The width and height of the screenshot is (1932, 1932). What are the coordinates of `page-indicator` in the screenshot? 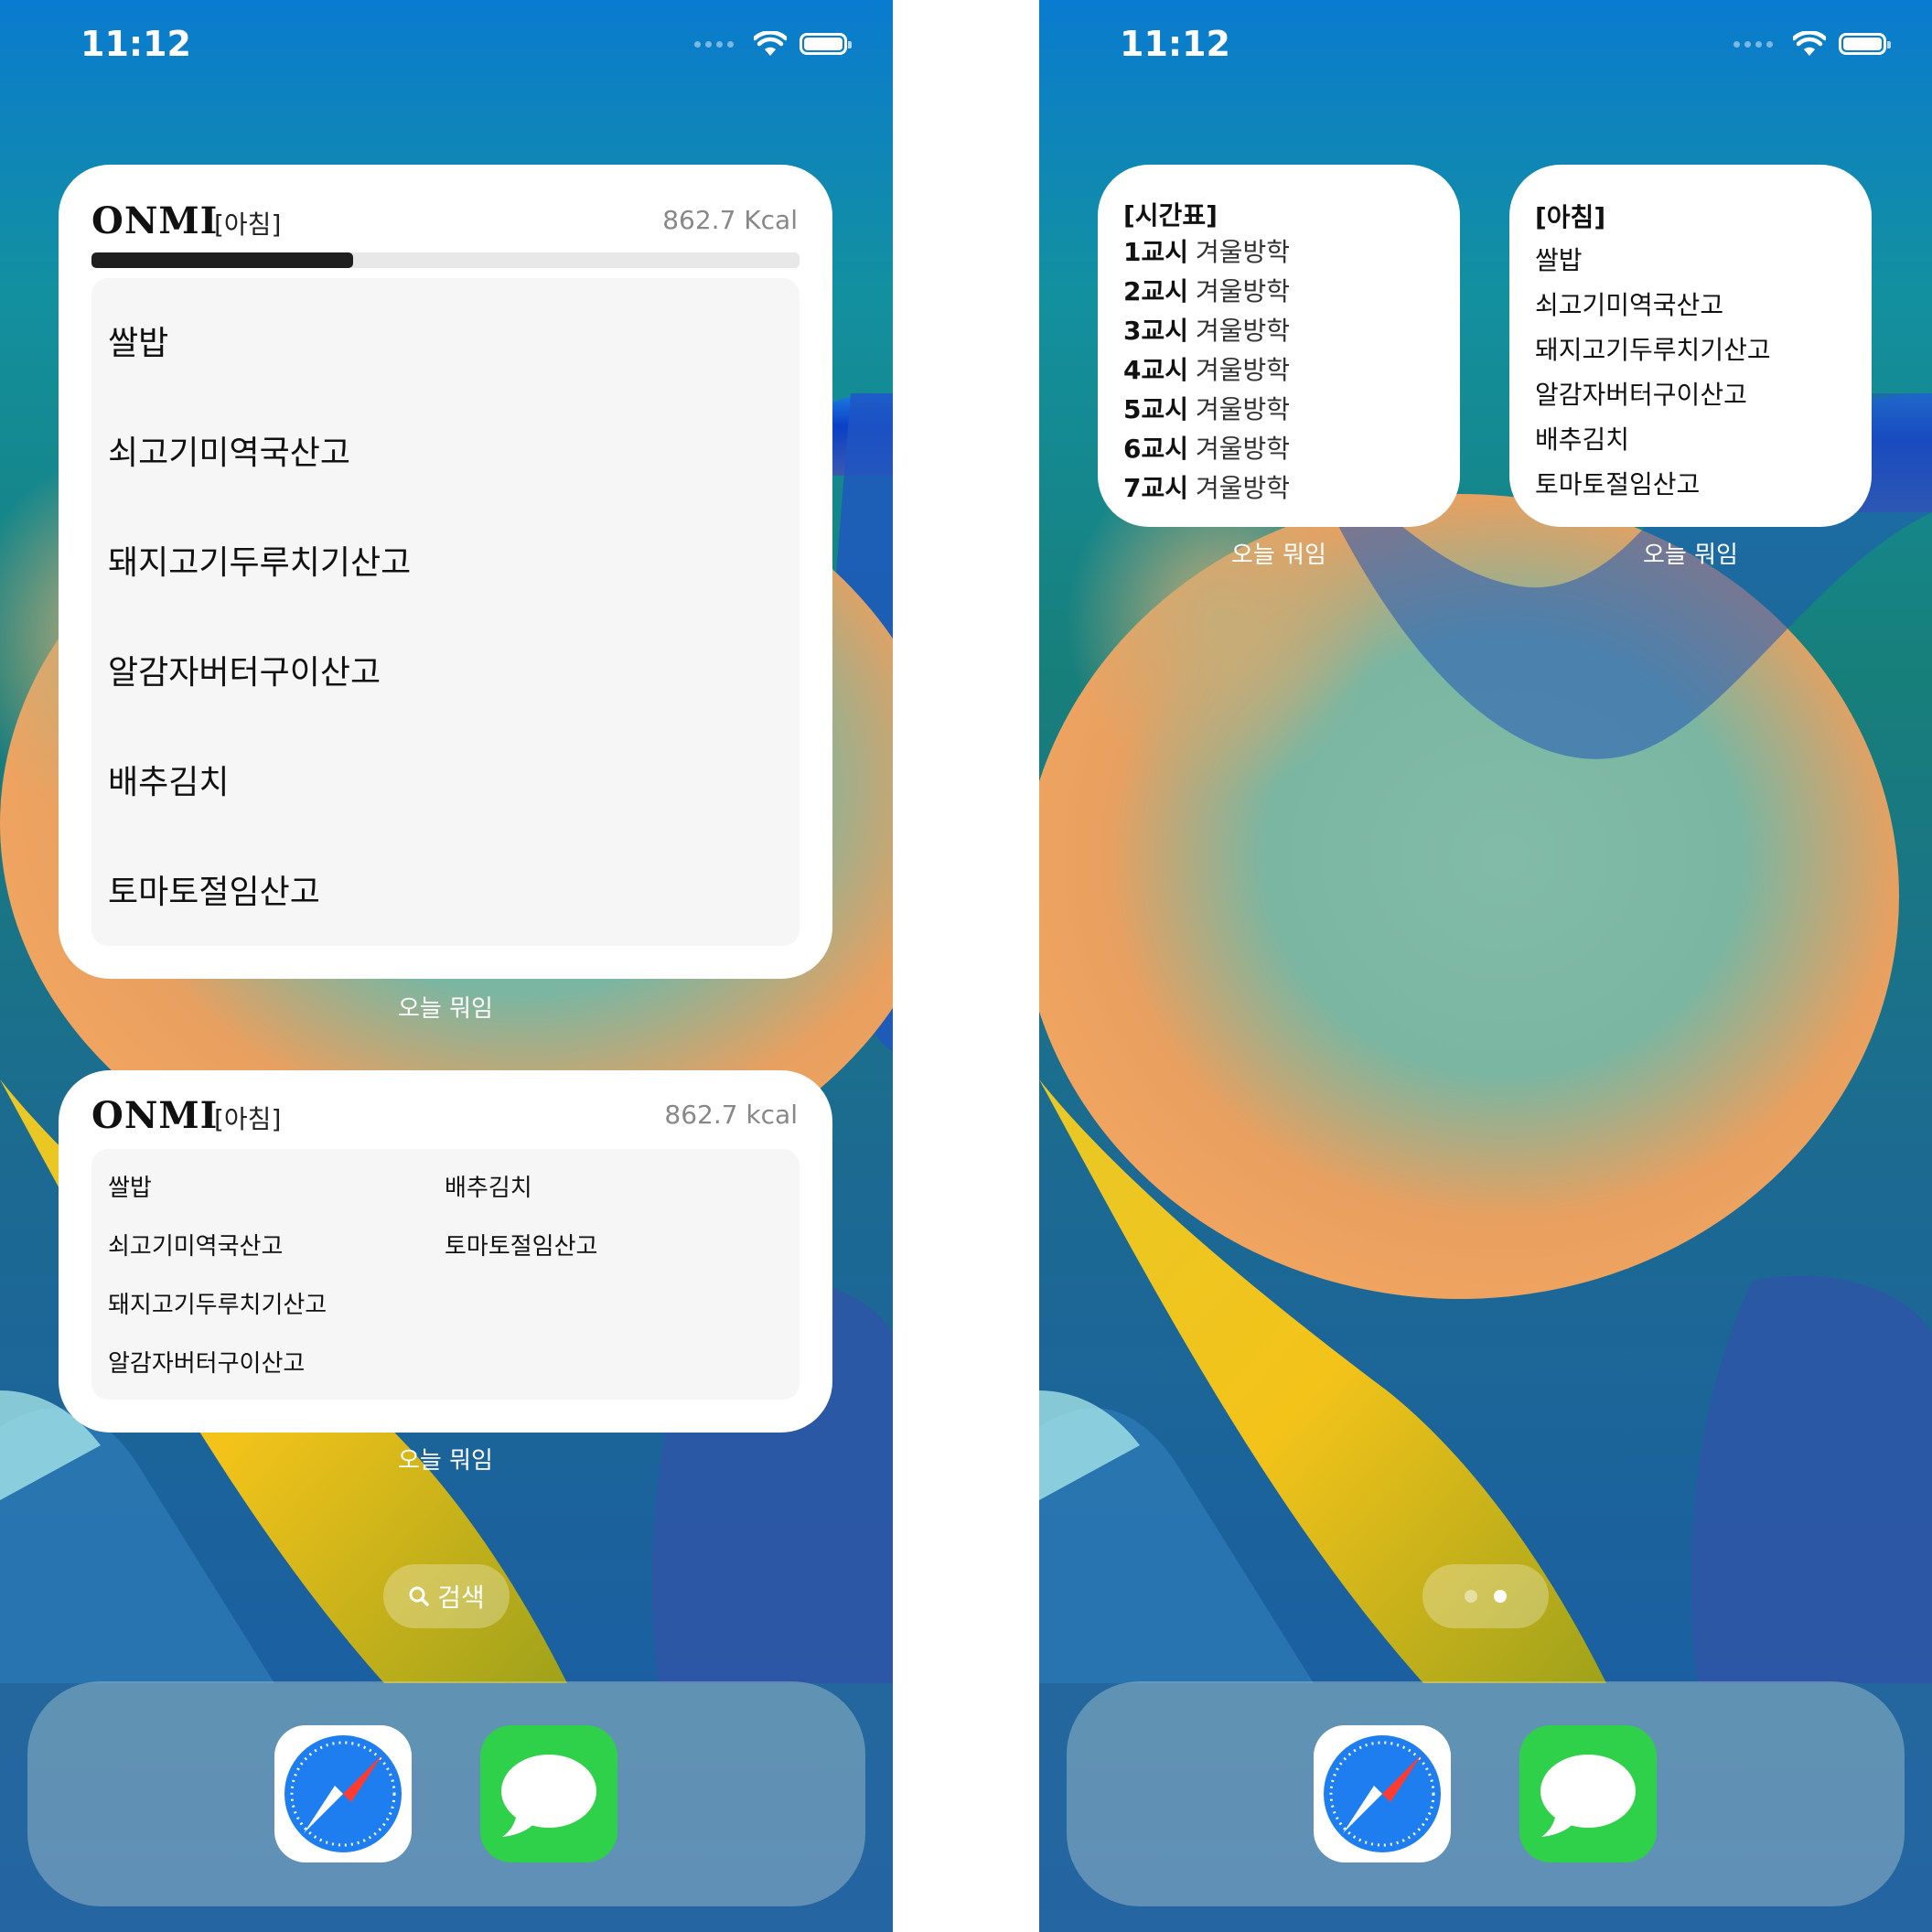 It's located at (1486, 1596).